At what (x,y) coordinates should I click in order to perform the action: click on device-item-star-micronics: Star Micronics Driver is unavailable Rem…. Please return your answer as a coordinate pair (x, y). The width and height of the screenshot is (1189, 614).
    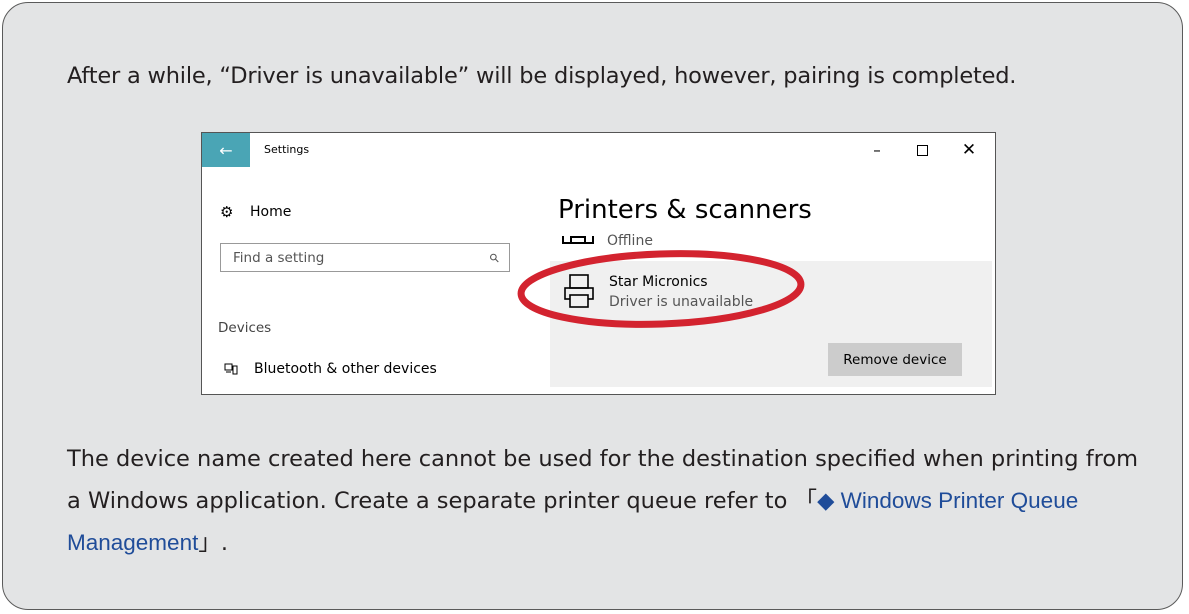
    Looking at the image, I should click on (771, 324).